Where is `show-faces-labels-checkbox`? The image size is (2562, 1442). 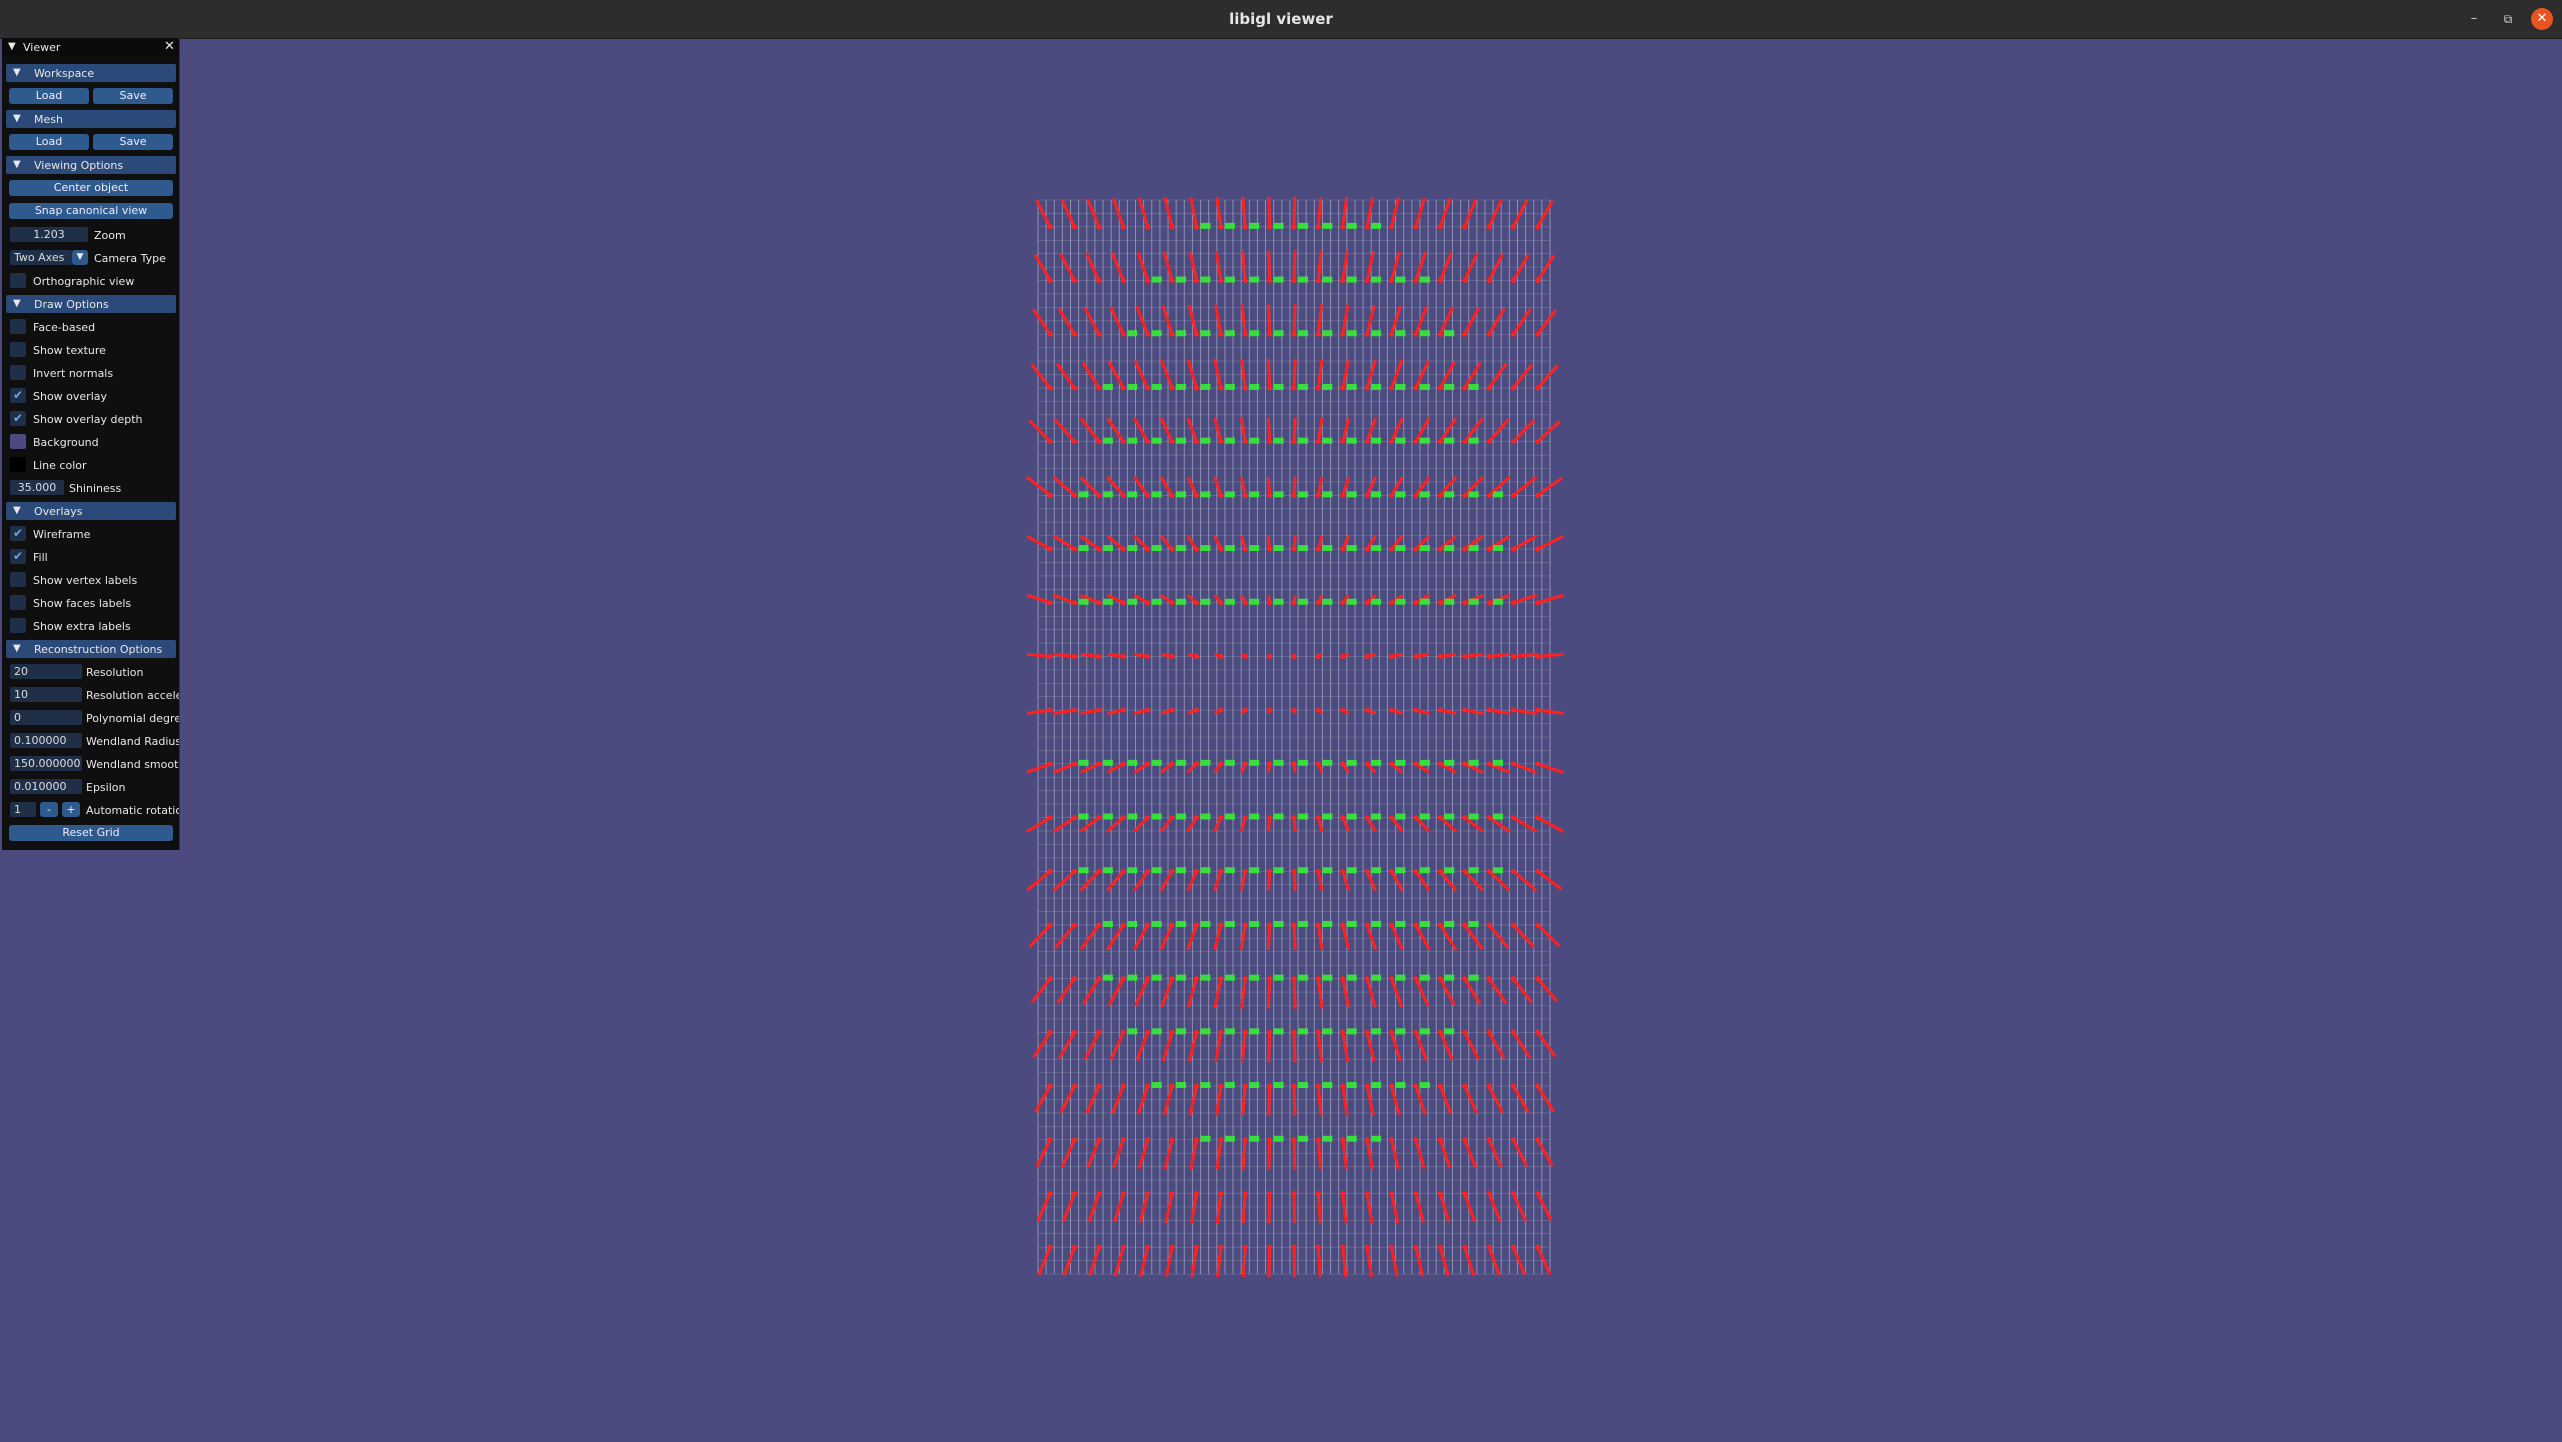 show-faces-labels-checkbox is located at coordinates (18, 602).